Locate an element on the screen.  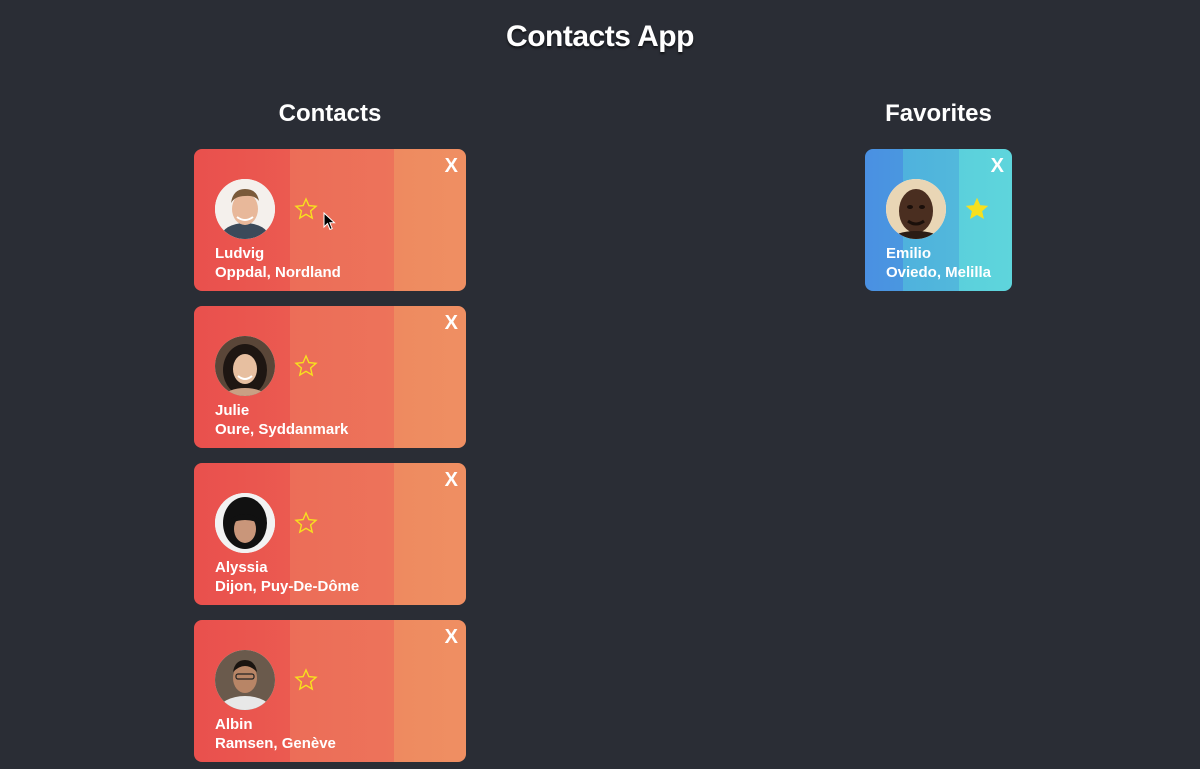
contact-name: Julie is located at coordinates (232, 410).